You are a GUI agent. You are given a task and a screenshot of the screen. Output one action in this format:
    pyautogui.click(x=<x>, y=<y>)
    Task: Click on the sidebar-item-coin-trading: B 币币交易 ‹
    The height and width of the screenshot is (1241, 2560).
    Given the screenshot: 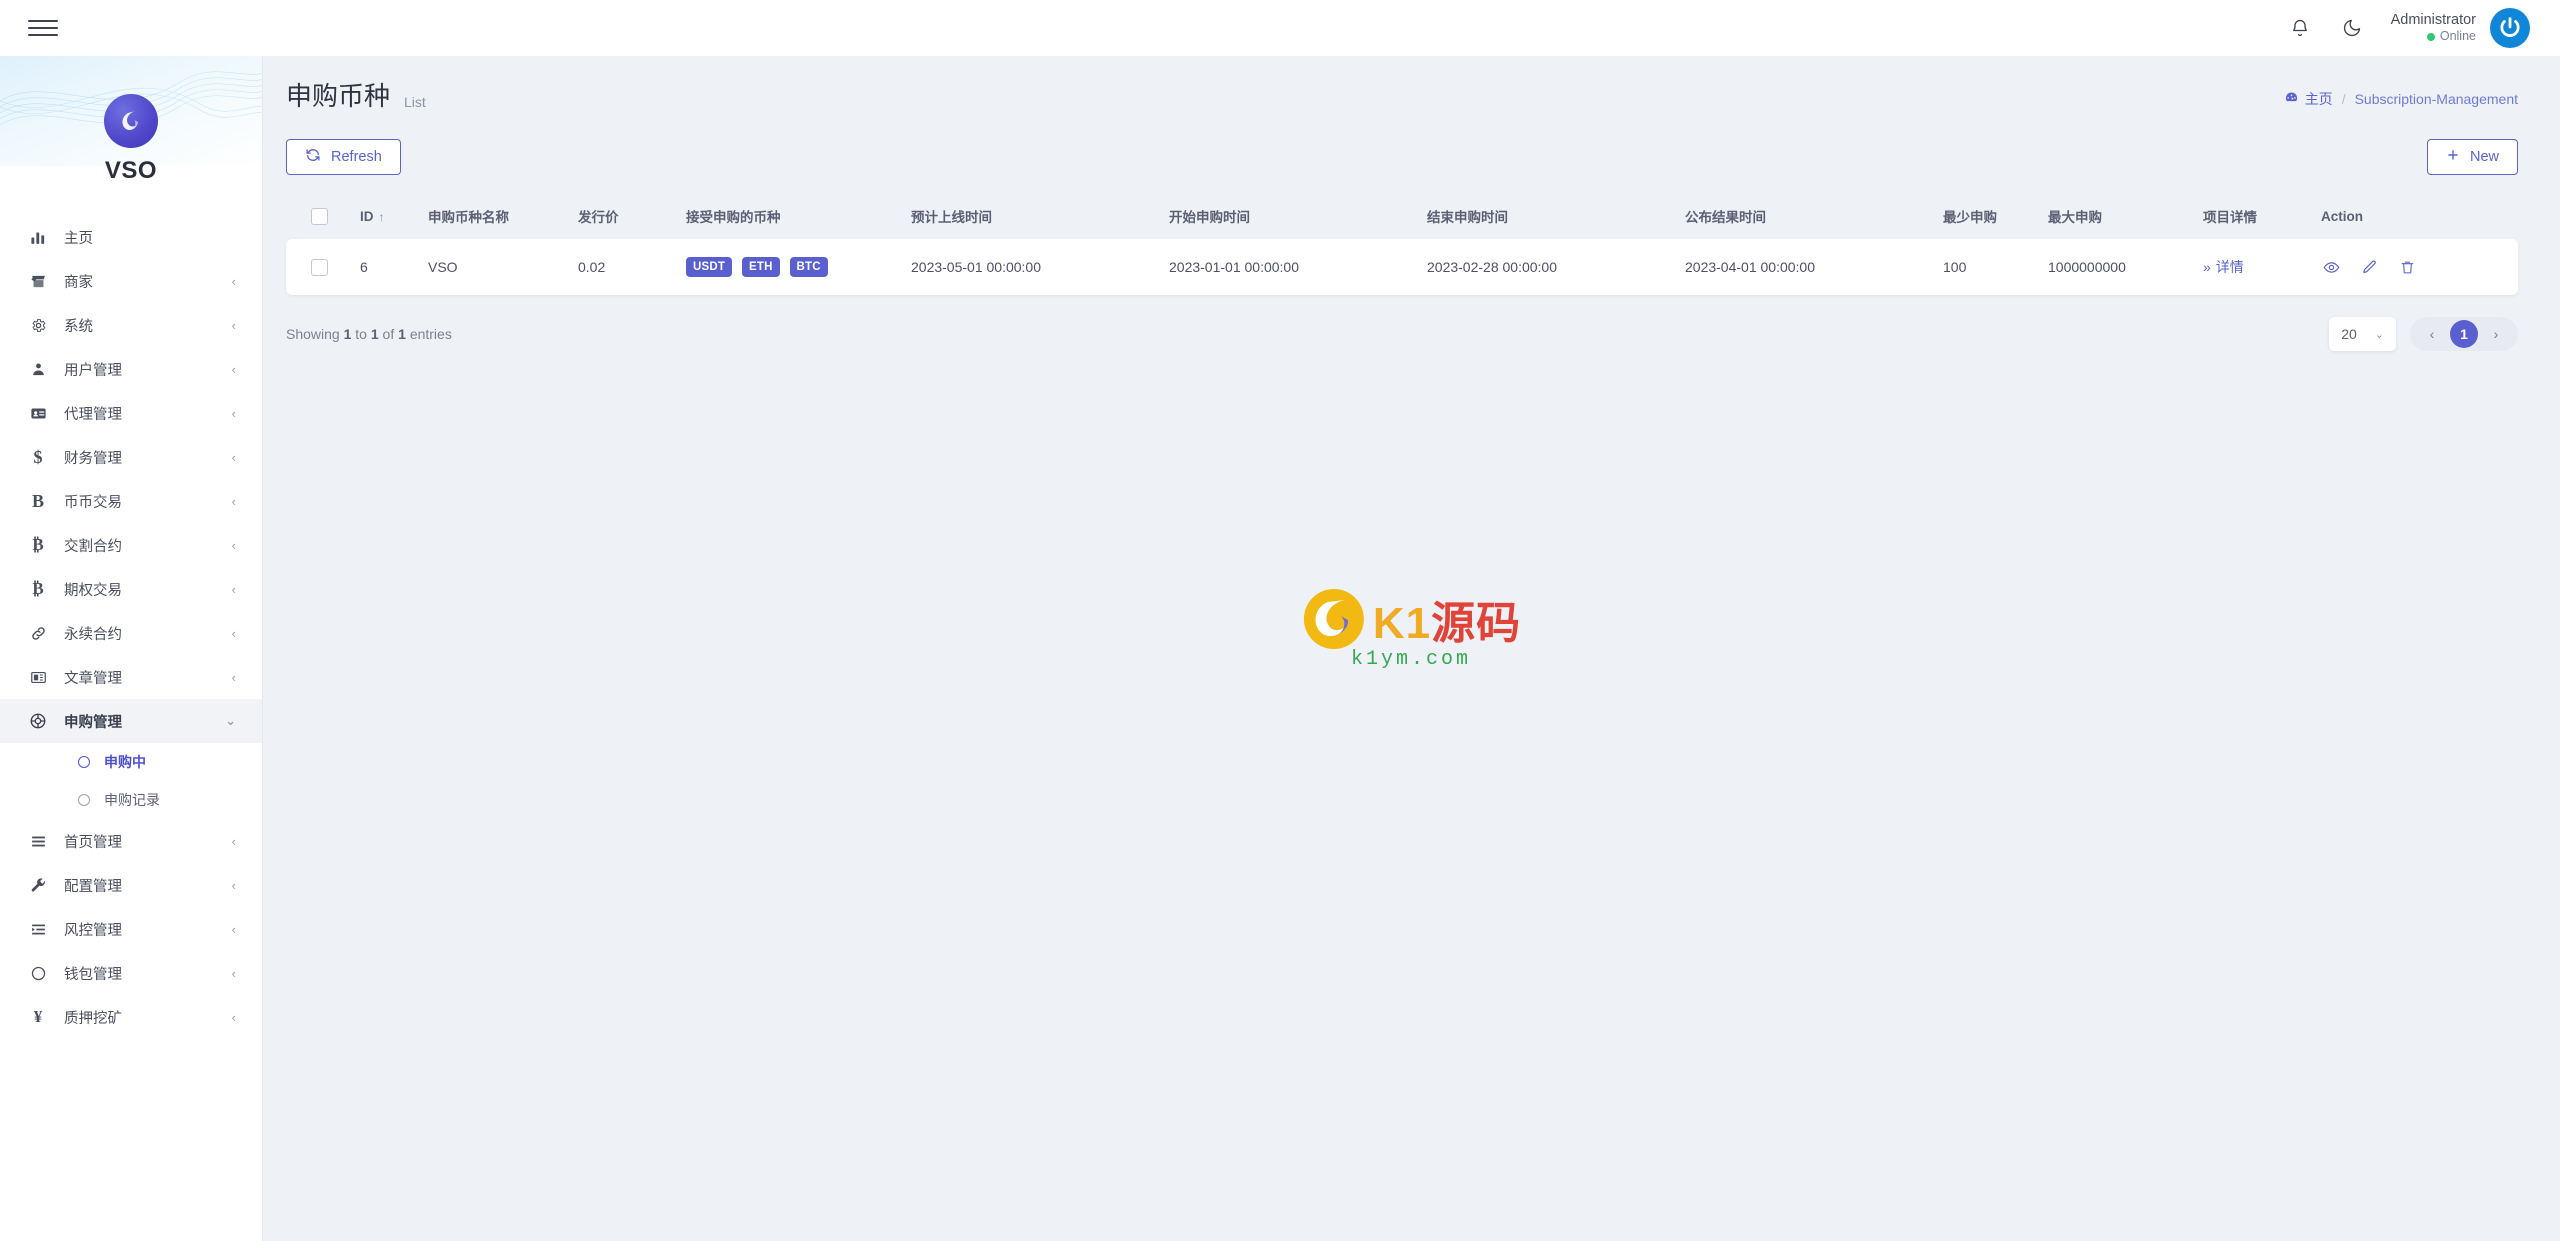 What is the action you would take?
    pyautogui.click(x=131, y=501)
    